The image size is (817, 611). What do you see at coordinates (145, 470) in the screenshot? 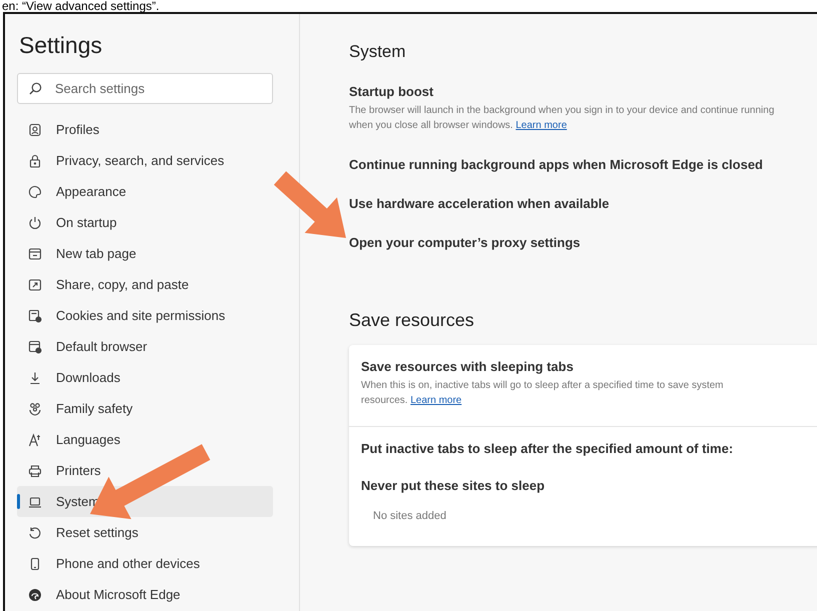
I see `sidebar-item: Printers` at bounding box center [145, 470].